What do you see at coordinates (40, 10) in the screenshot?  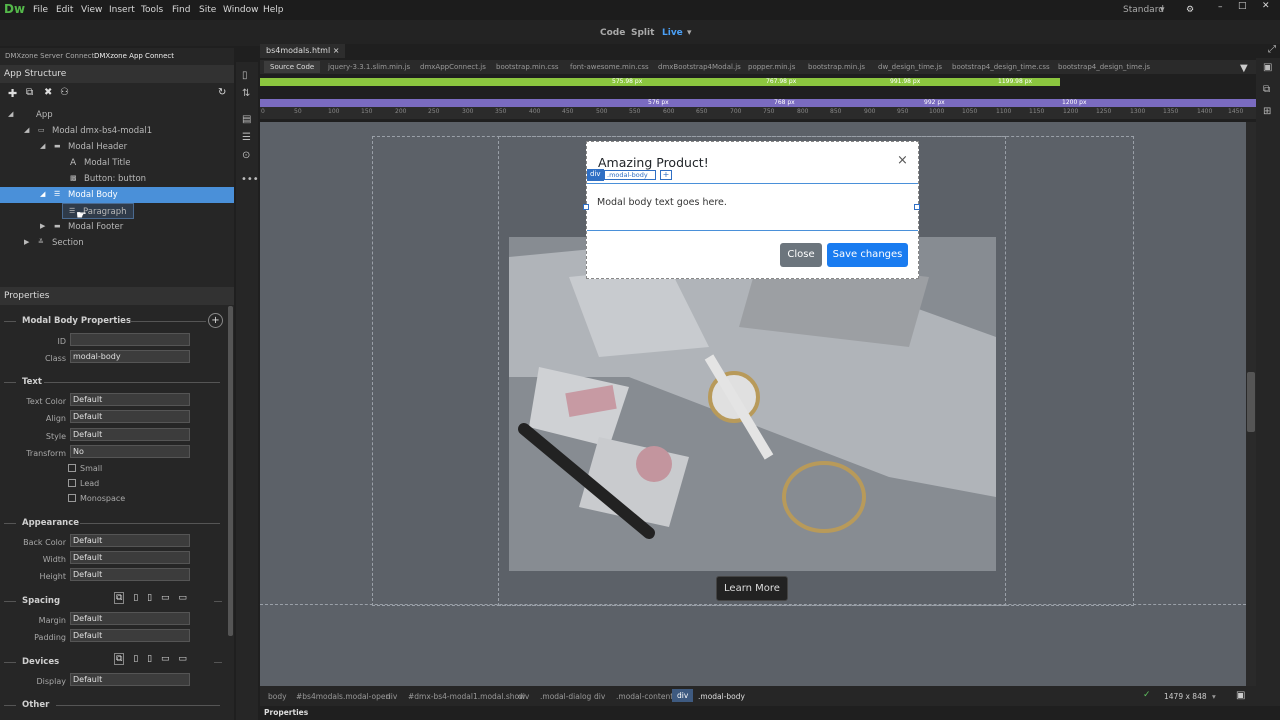 I see `menu-file: File` at bounding box center [40, 10].